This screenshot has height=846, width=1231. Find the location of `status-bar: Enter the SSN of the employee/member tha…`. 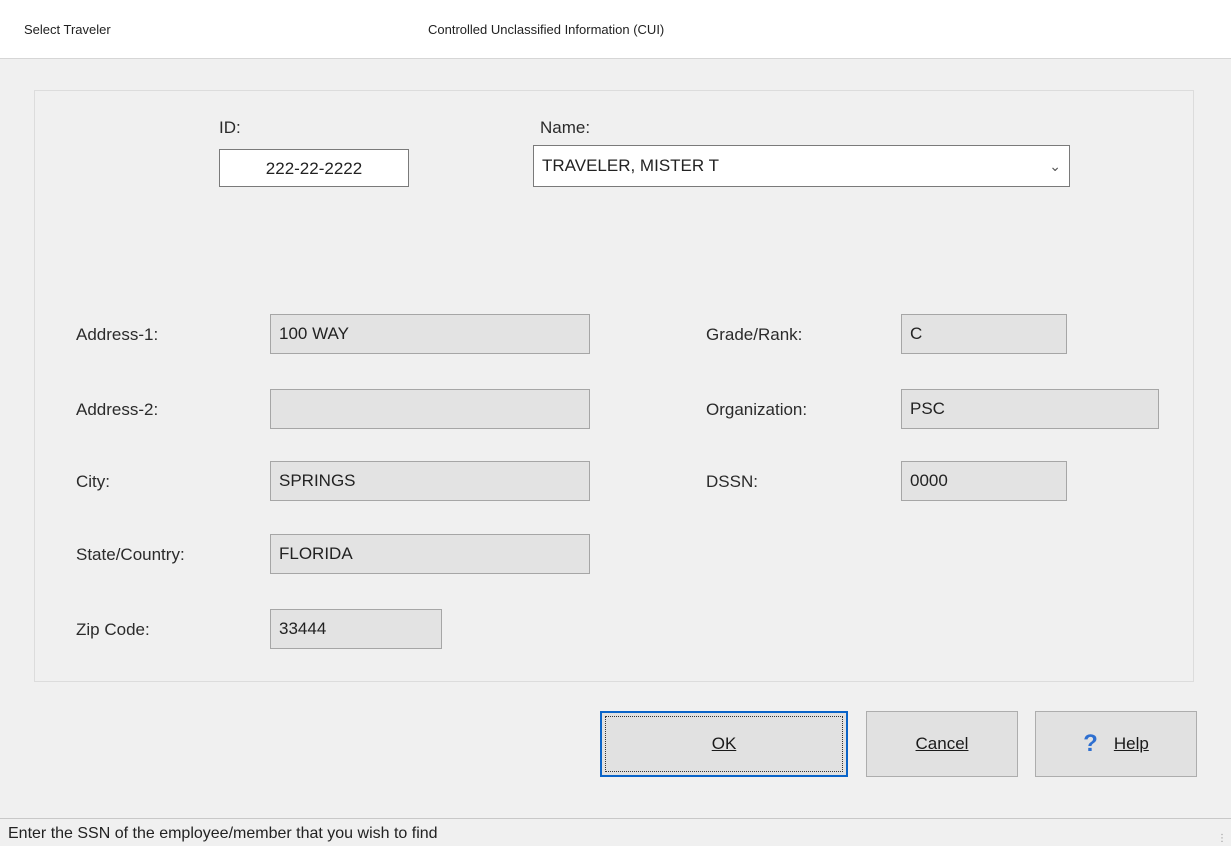

status-bar: Enter the SSN of the employee/member tha… is located at coordinates (615, 832).